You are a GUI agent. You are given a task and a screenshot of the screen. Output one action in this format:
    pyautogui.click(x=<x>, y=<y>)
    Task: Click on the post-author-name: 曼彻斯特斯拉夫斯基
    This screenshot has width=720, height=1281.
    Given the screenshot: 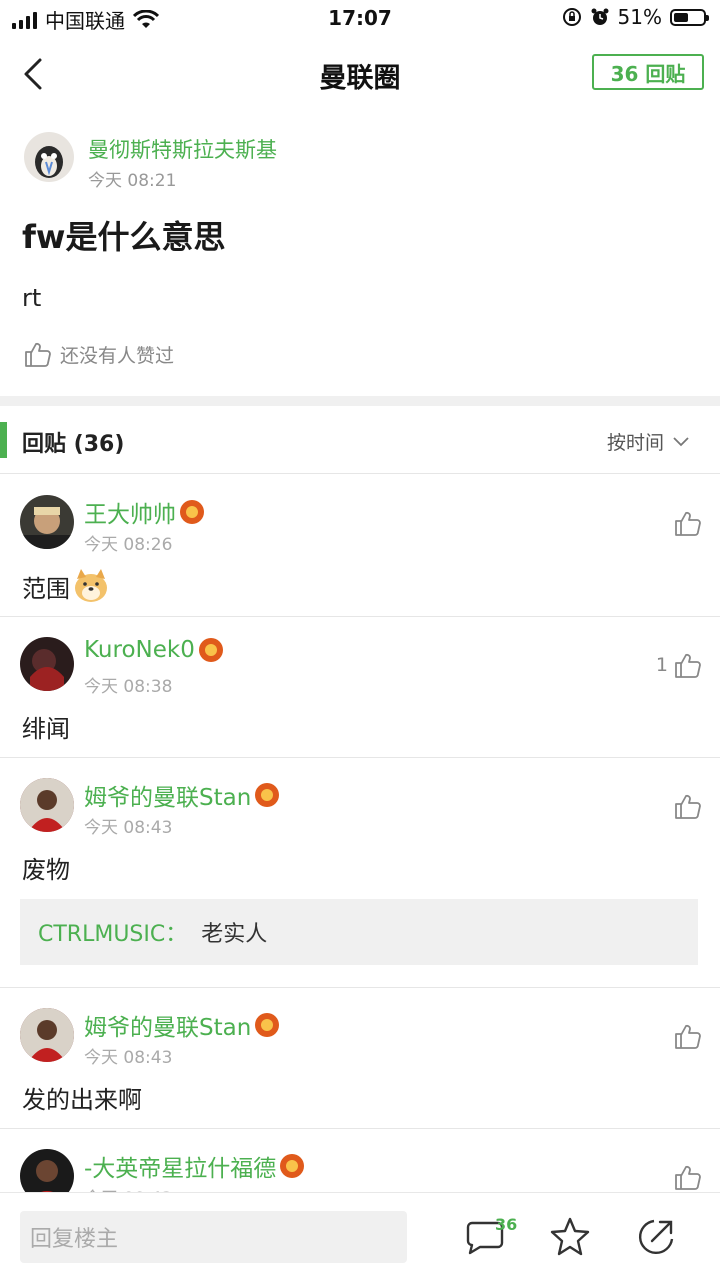 What is the action you would take?
    pyautogui.click(x=182, y=149)
    